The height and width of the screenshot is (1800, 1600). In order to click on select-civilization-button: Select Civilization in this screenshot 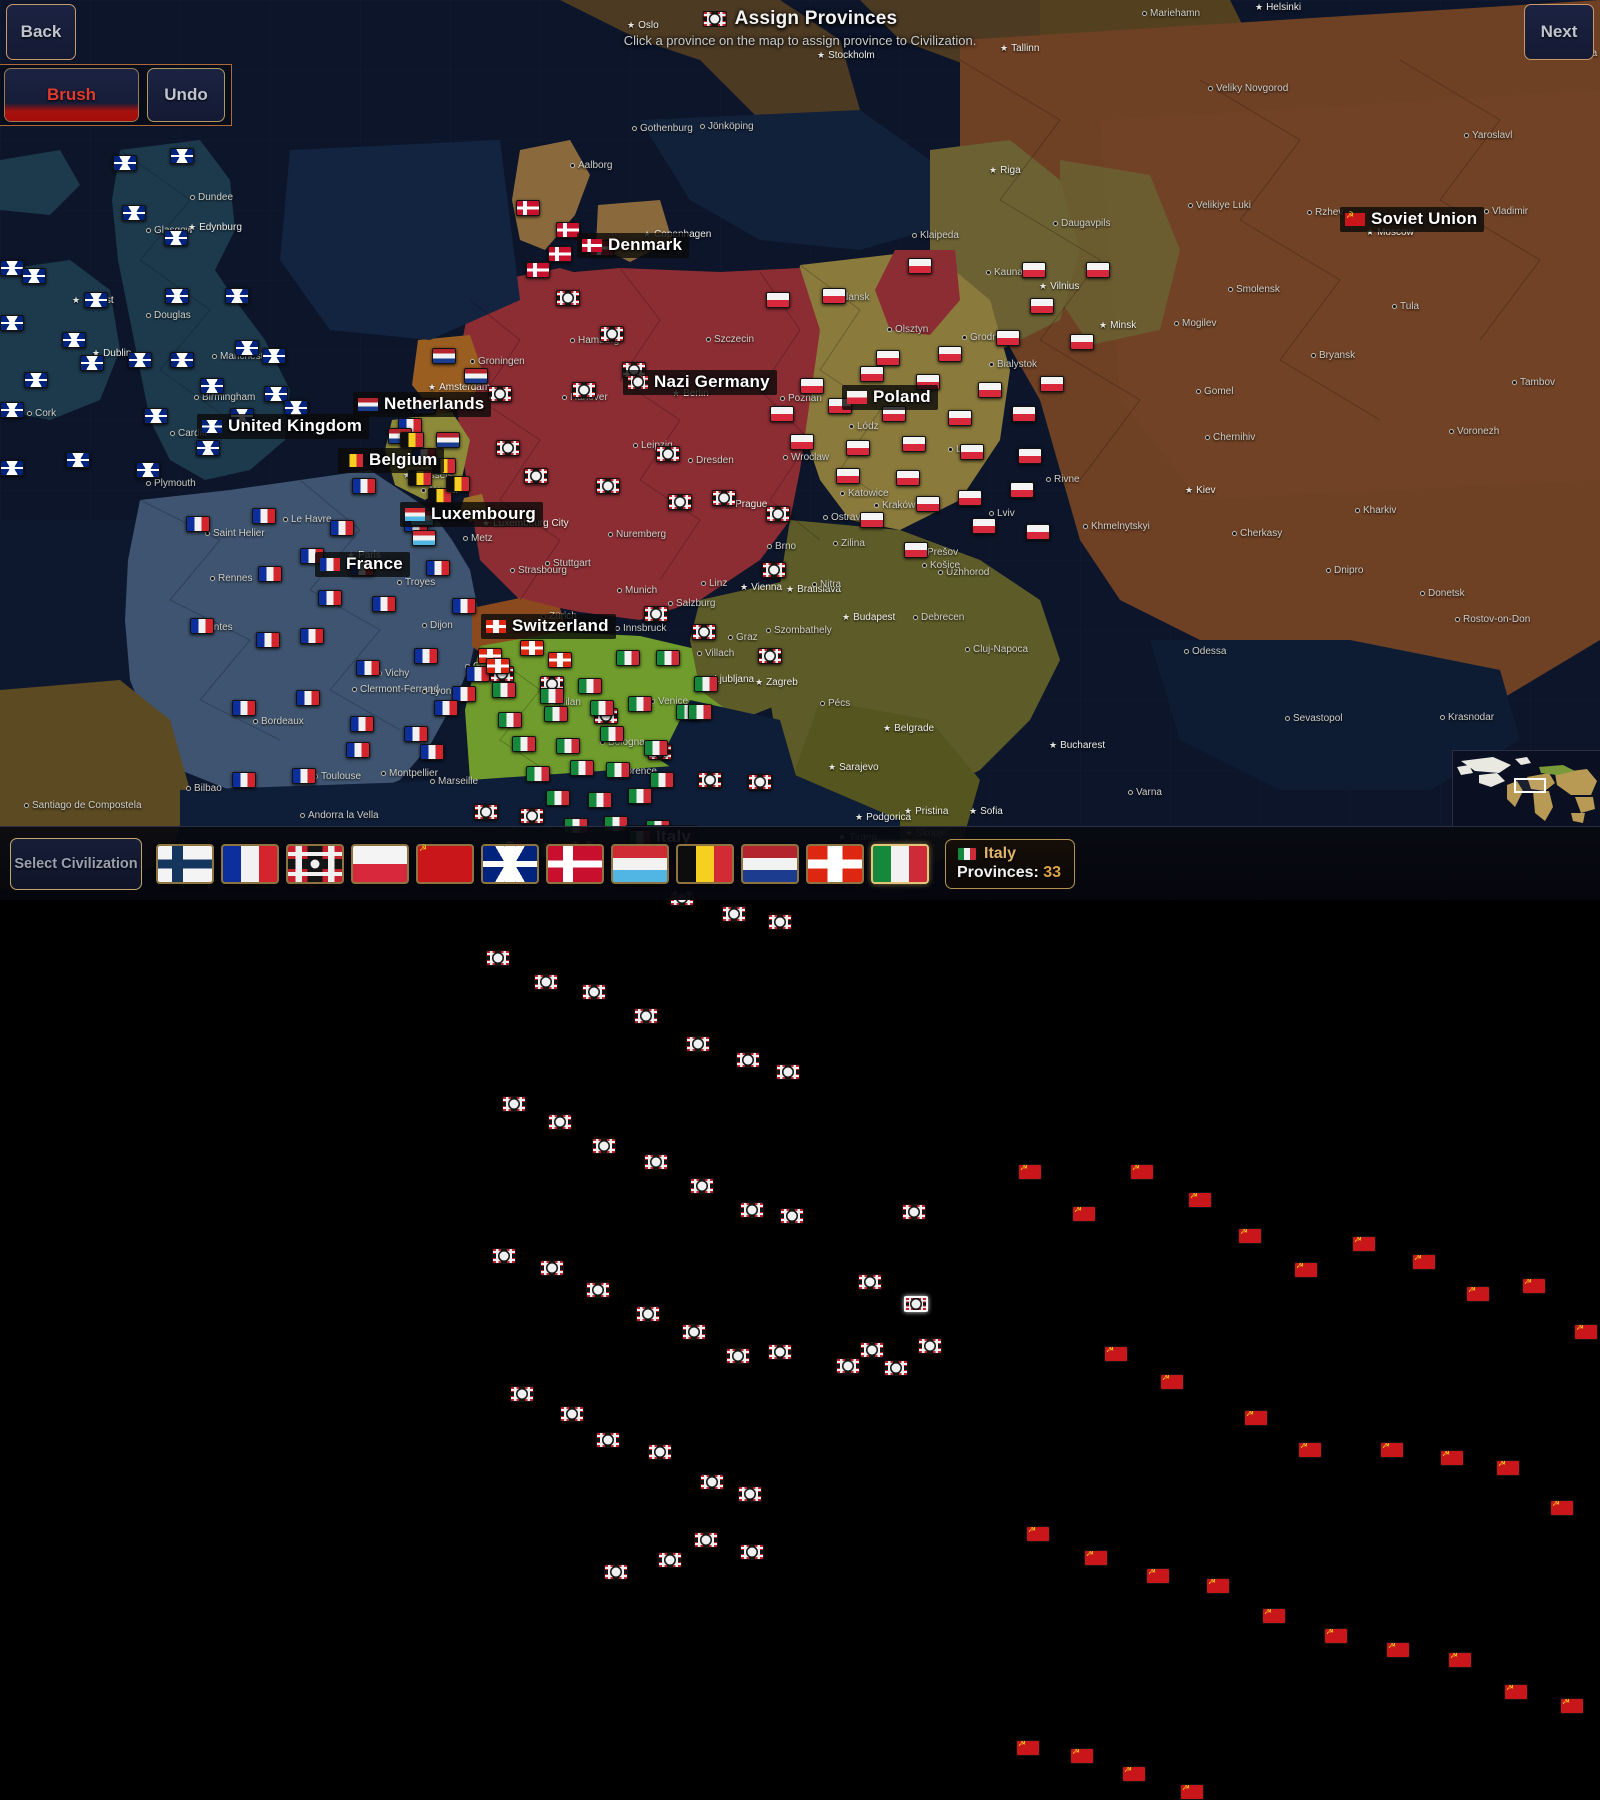, I will do `click(76, 863)`.